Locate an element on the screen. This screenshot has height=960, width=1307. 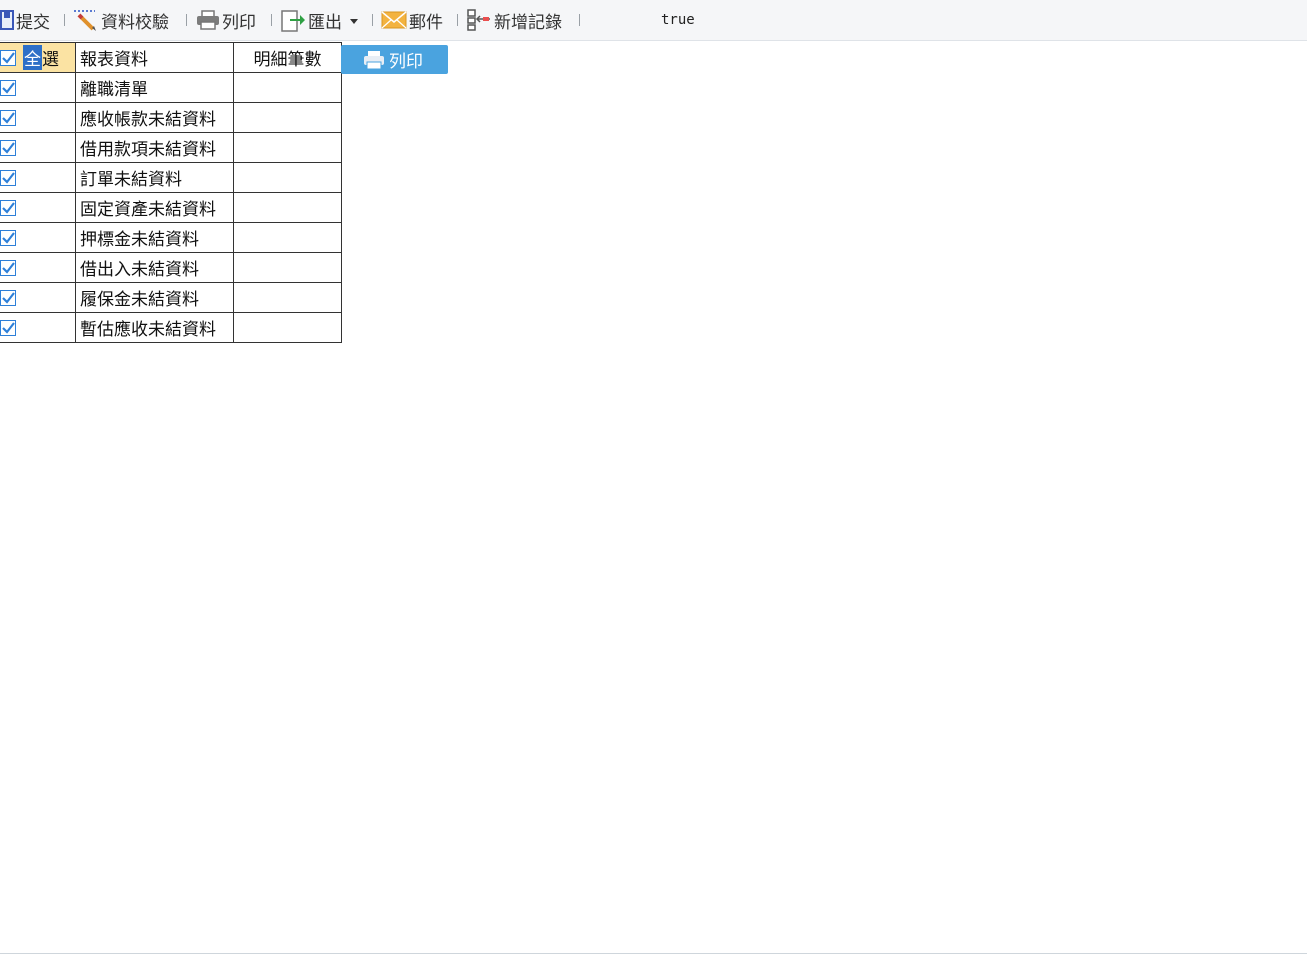
header-detail-count: 明細筆數 is located at coordinates (287, 57).